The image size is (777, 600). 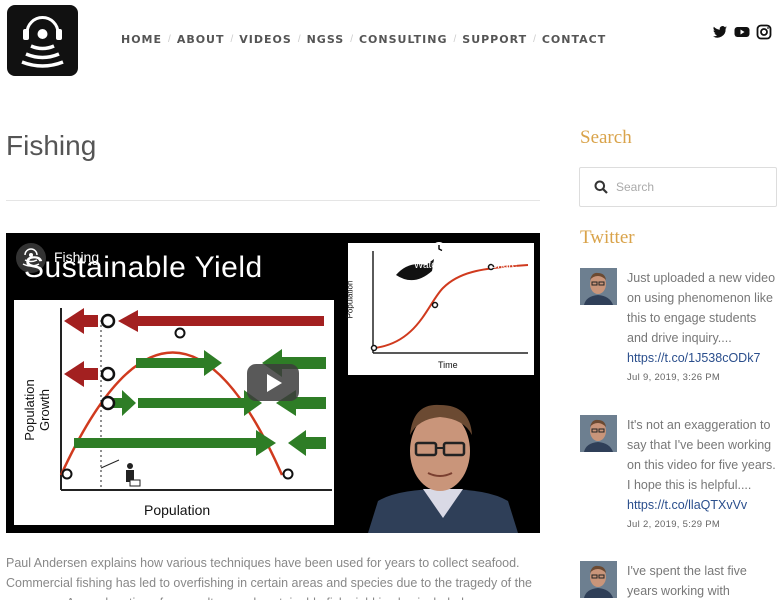 I want to click on social-links, so click(x=742, y=32).